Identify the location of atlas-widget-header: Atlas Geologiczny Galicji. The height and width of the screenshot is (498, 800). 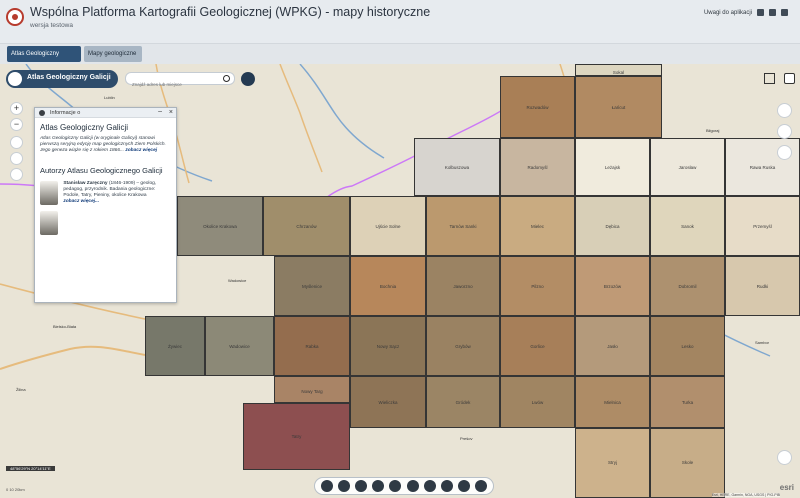
(62, 79).